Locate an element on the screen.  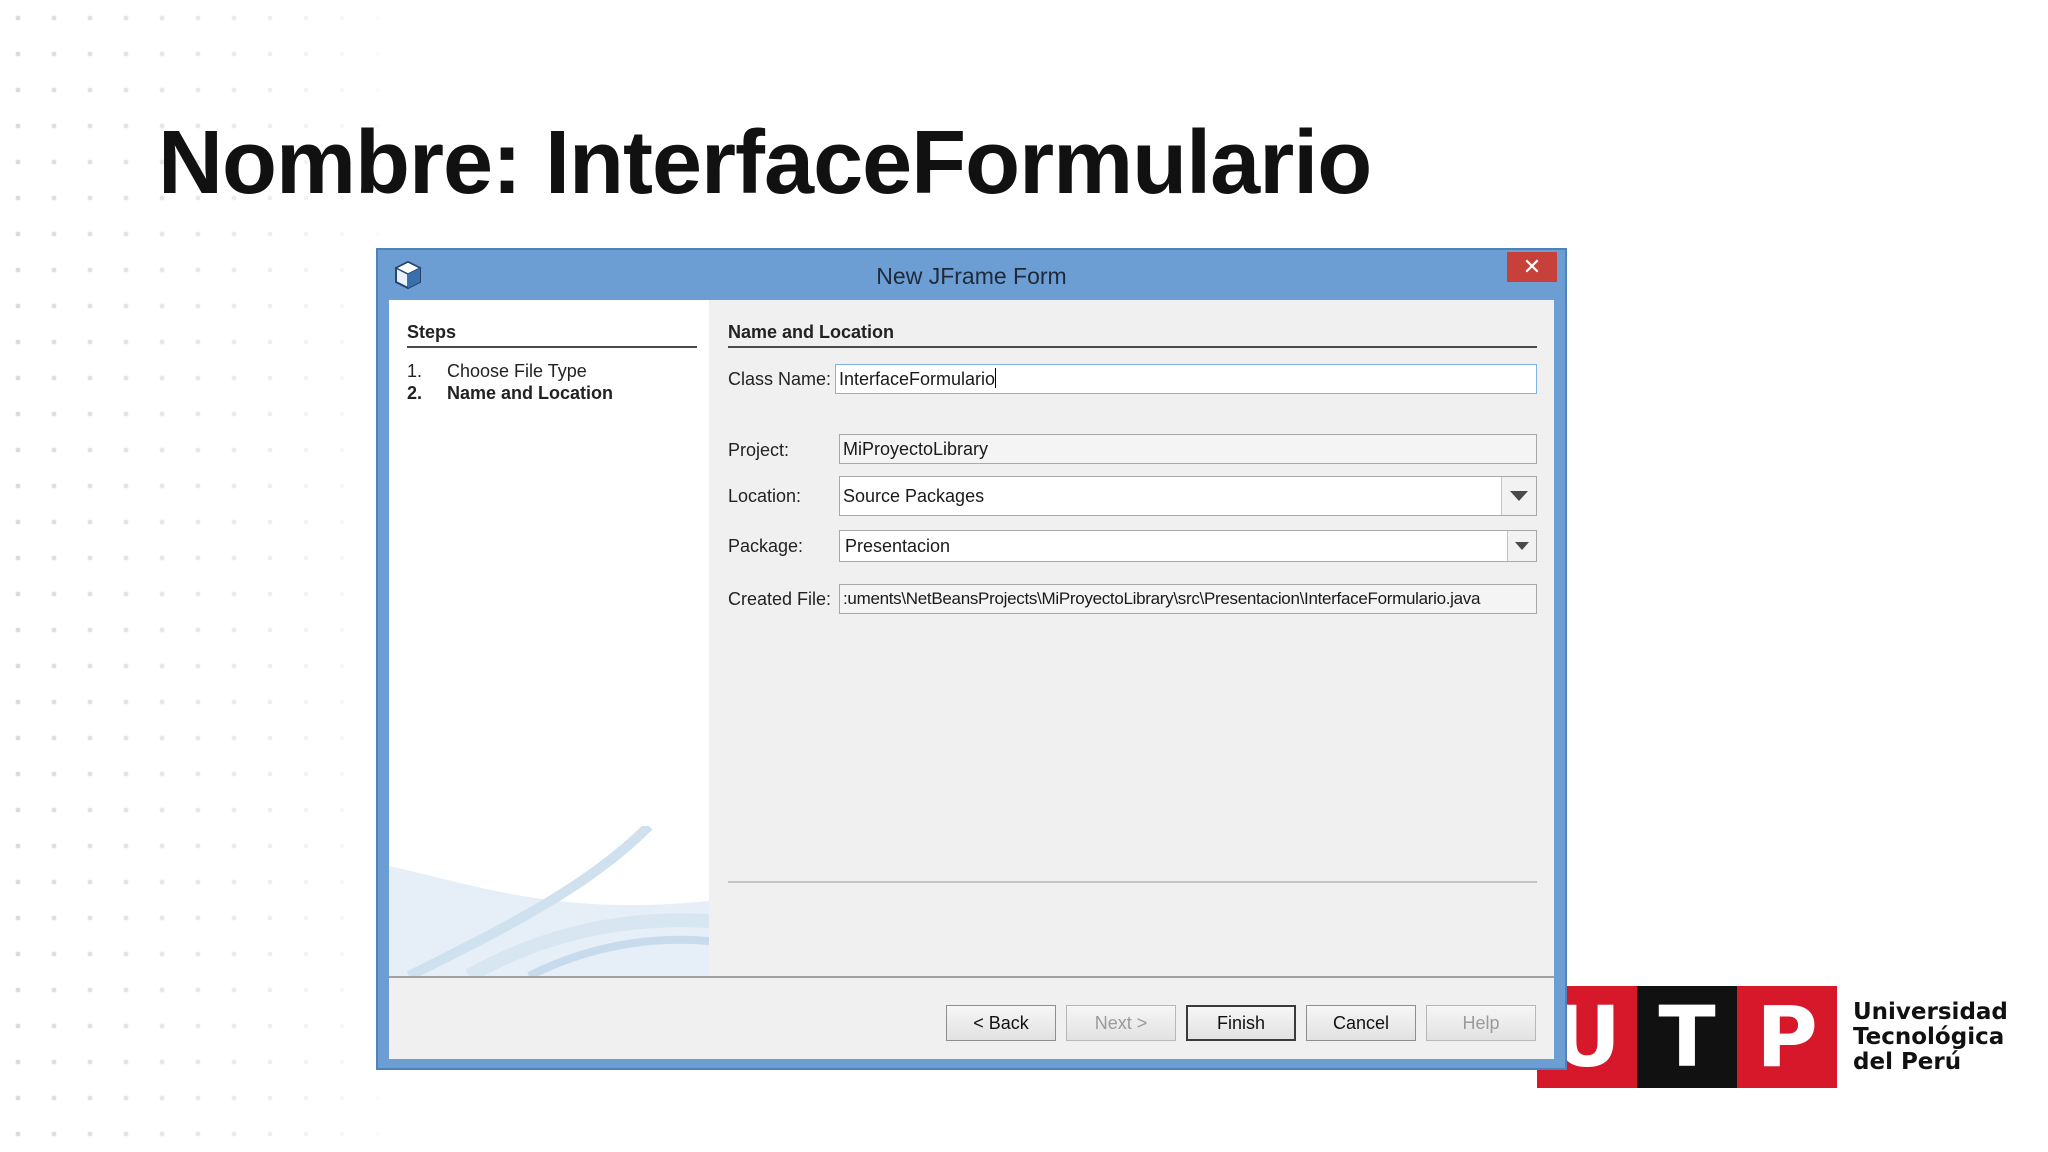
class-name-label: Class Name: is located at coordinates (780, 379).